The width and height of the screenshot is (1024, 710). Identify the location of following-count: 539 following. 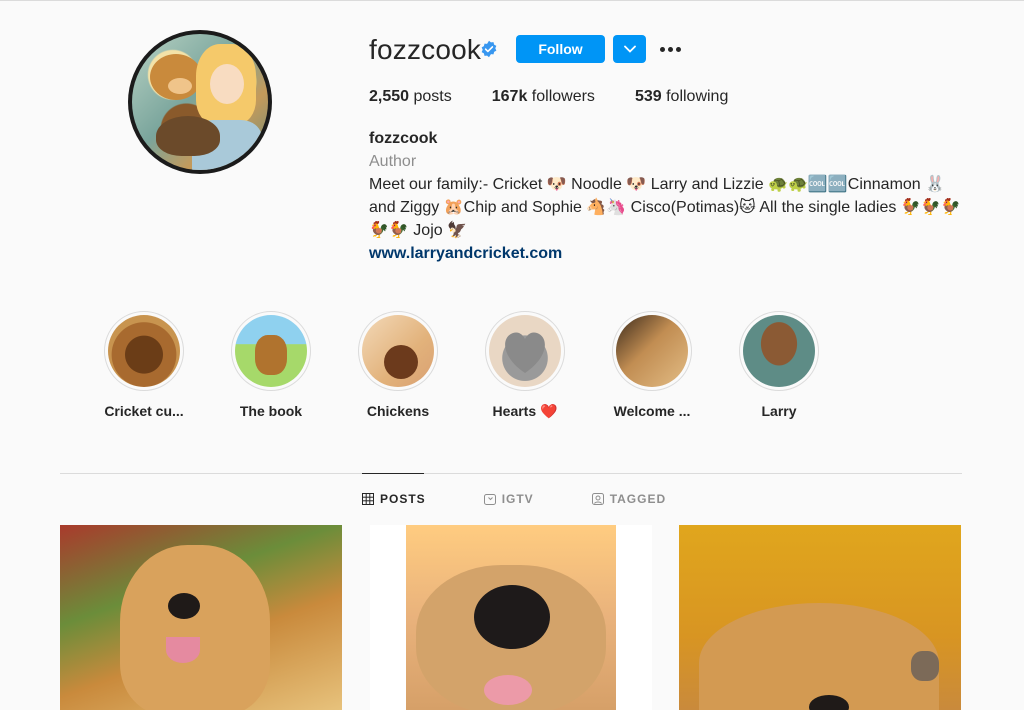
(681, 97).